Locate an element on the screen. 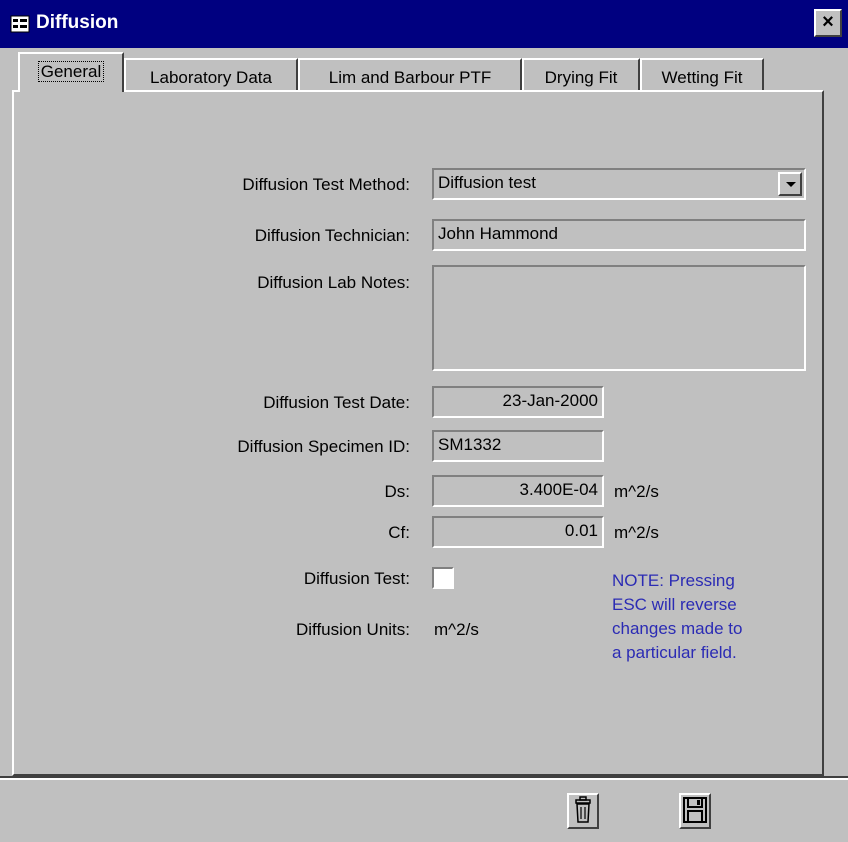 The image size is (848, 842). tab-laboratory-data: Laboratory Data is located at coordinates (211, 75).